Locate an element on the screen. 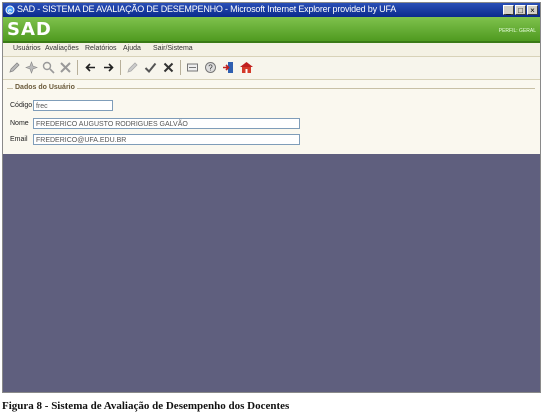  menu-item-usuarios: Usuários is located at coordinates (27, 48).